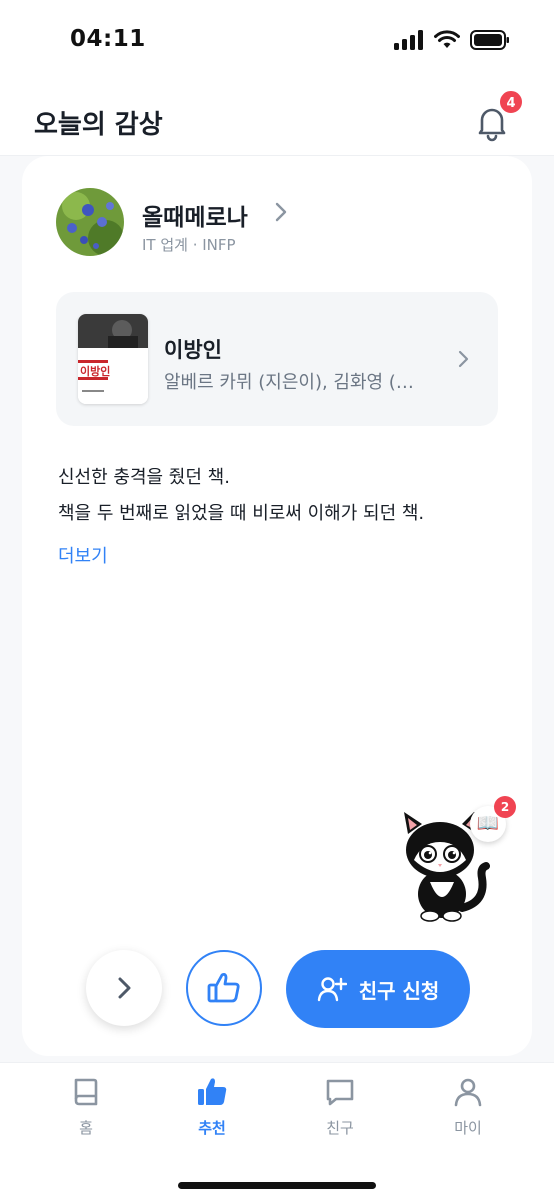 Image resolution: width=554 pixels, height=1200 pixels. Describe the element at coordinates (277, 1131) in the screenshot. I see `tab-bar: 홈 추천 친구 마이` at that location.